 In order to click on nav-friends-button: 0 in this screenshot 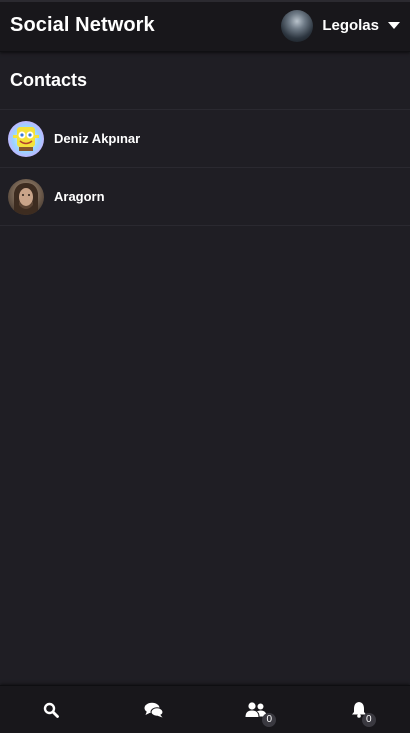, I will do `click(256, 709)`.